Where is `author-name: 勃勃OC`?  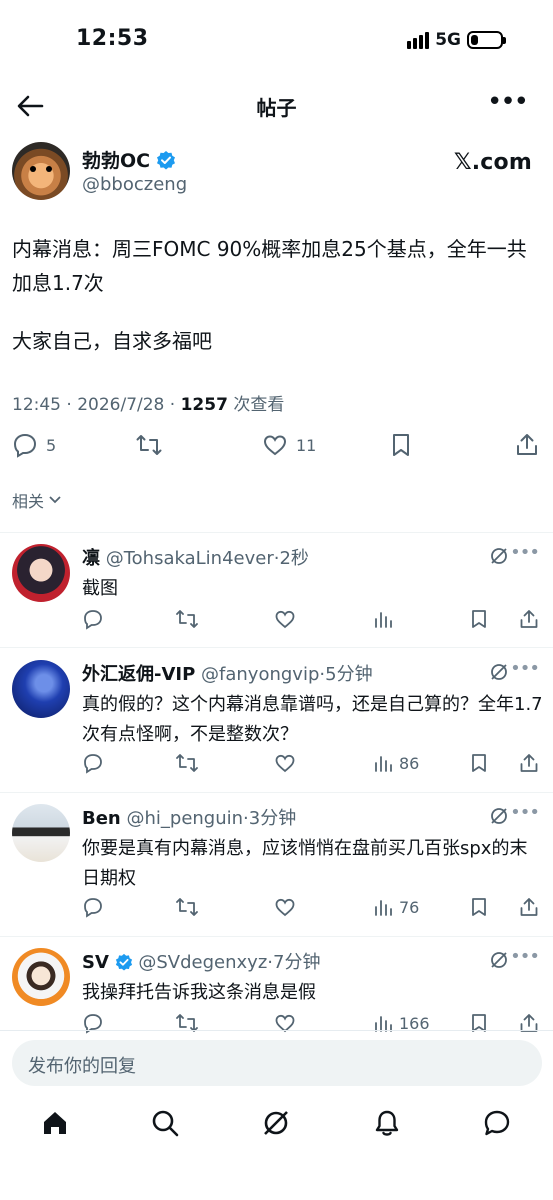 author-name: 勃勃OC is located at coordinates (129, 159).